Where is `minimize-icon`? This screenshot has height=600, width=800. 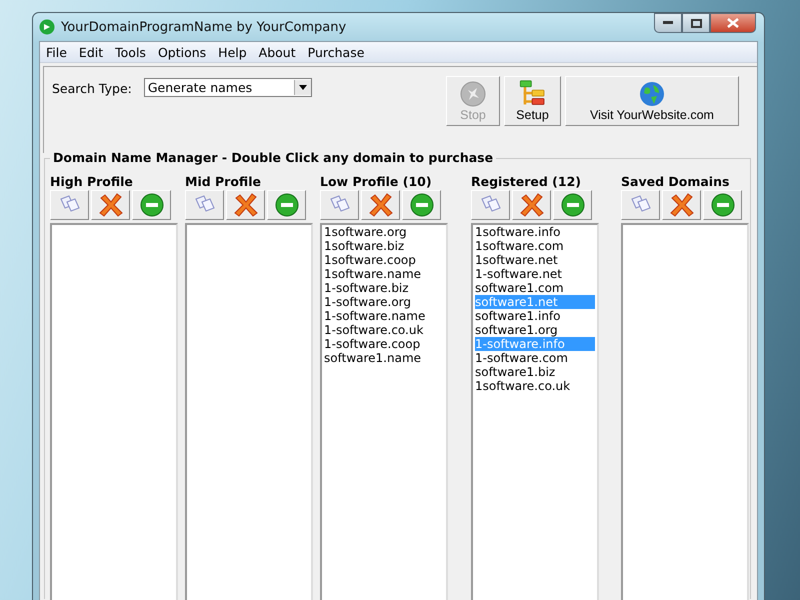 minimize-icon is located at coordinates (668, 23).